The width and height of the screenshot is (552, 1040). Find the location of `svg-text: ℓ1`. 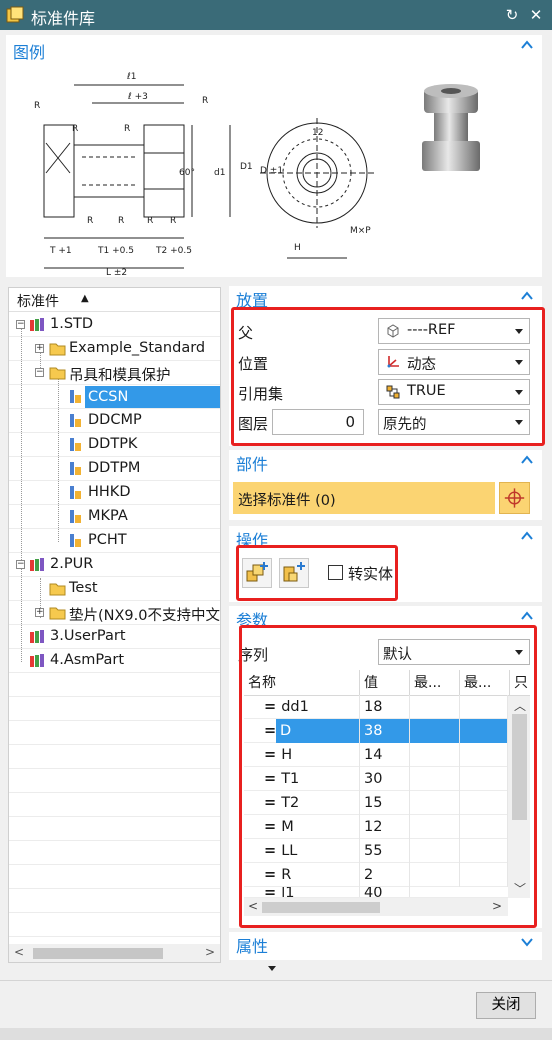

svg-text: ℓ1 is located at coordinates (131, 77).